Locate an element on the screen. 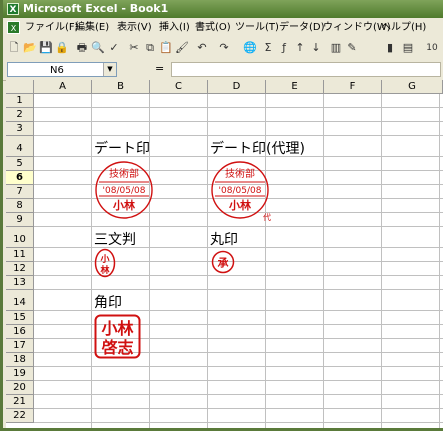 The height and width of the screenshot is (431, 443). chart-wizard-icon: ▥ is located at coordinates (336, 48).